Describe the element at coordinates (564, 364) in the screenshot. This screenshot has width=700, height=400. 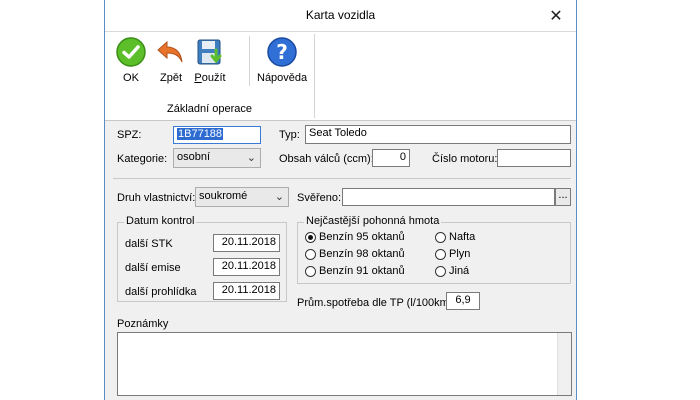
I see `notes-scrollbar` at that location.